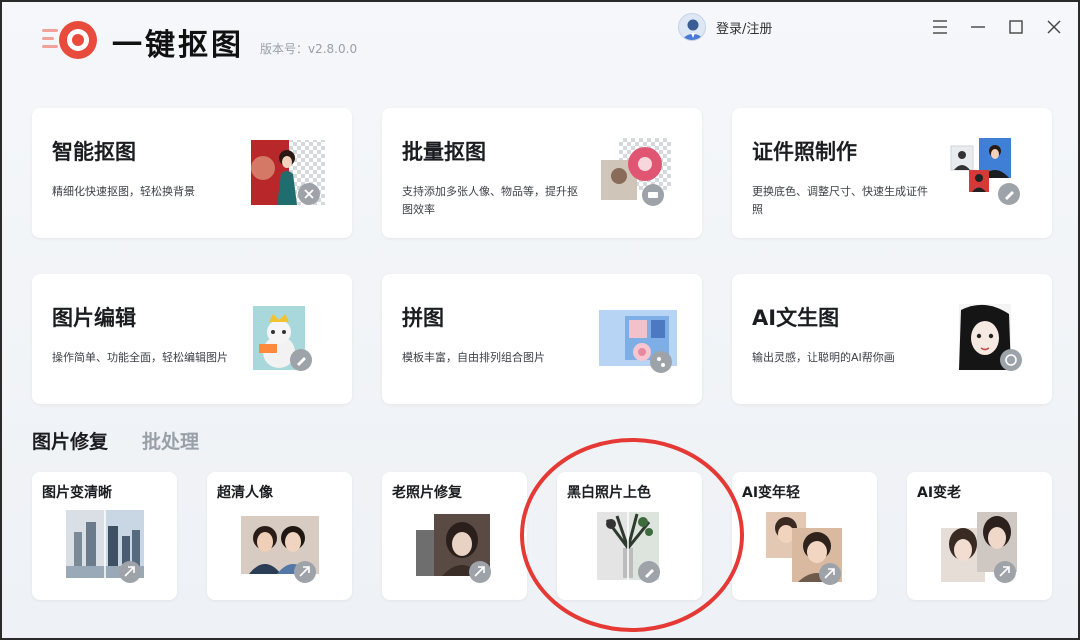 The width and height of the screenshot is (1080, 640). Describe the element at coordinates (823, 357) in the screenshot. I see `card-desc: 输出灵感，让聪明的AI帮你画` at that location.